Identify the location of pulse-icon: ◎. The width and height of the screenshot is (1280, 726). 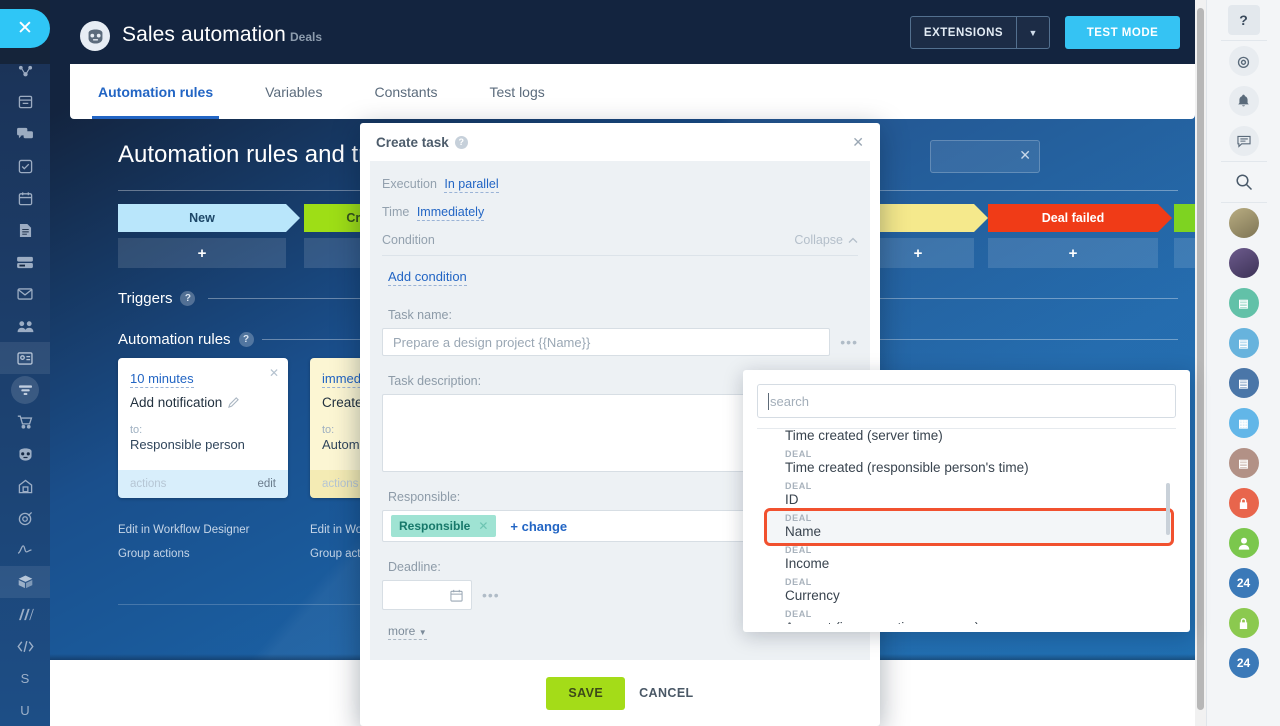
(1243, 61).